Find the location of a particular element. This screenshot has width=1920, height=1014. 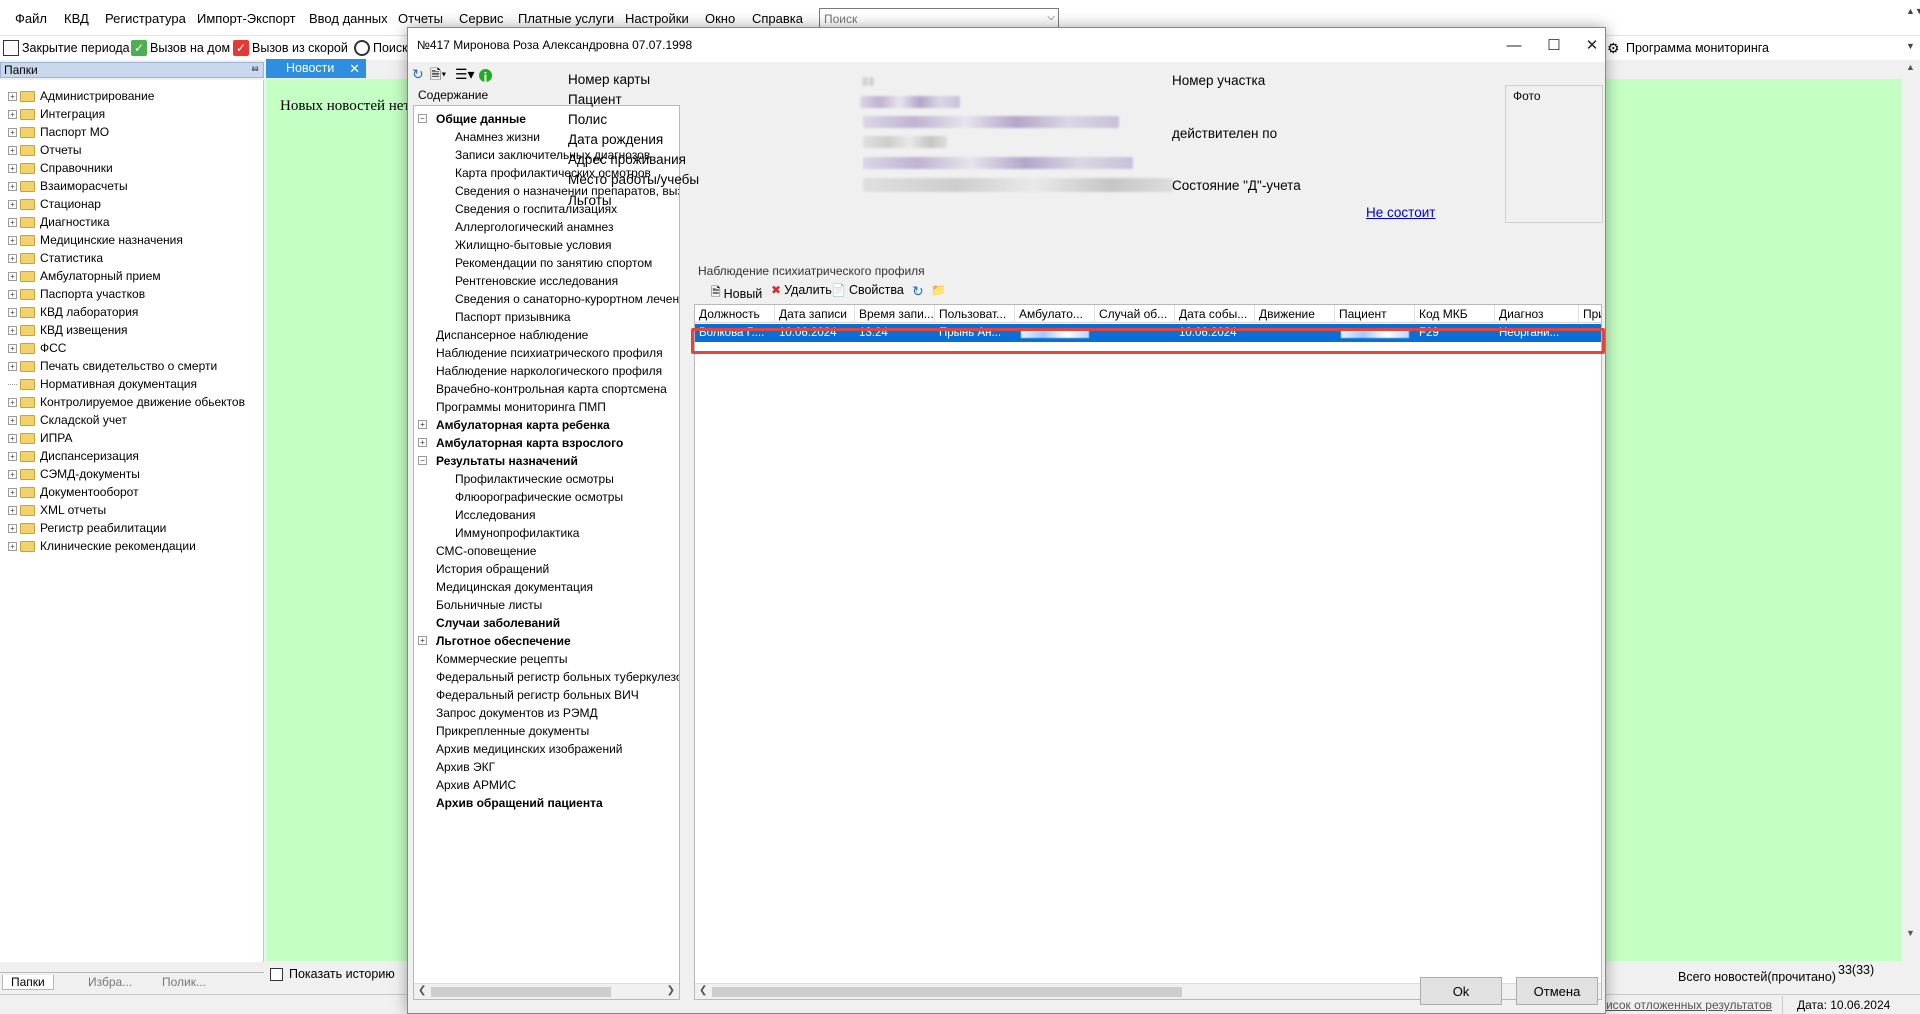

refresh-icon: ↻ is located at coordinates (418, 74).